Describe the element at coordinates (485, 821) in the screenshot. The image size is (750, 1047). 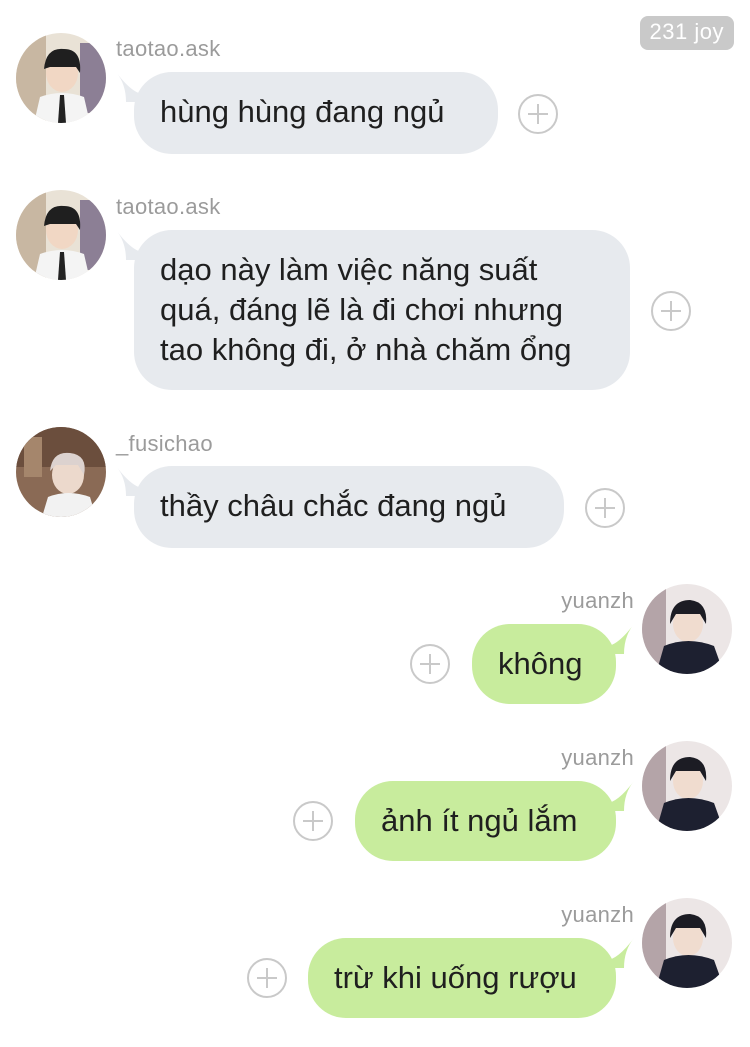
I see `message-bubble: ảnh ít ngủ lắm` at that location.